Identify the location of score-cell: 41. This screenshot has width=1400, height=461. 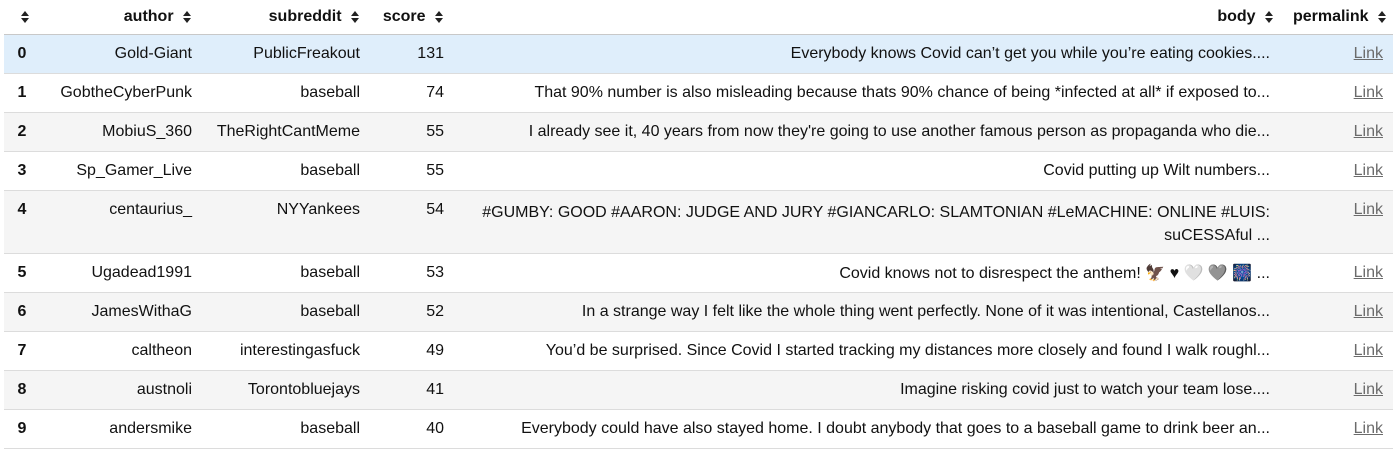
(408, 390).